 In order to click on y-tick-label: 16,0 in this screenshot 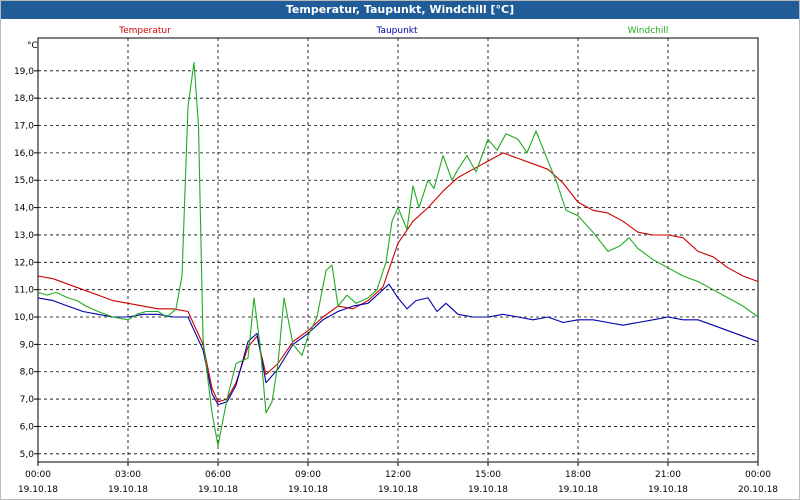, I will do `click(24, 154)`.